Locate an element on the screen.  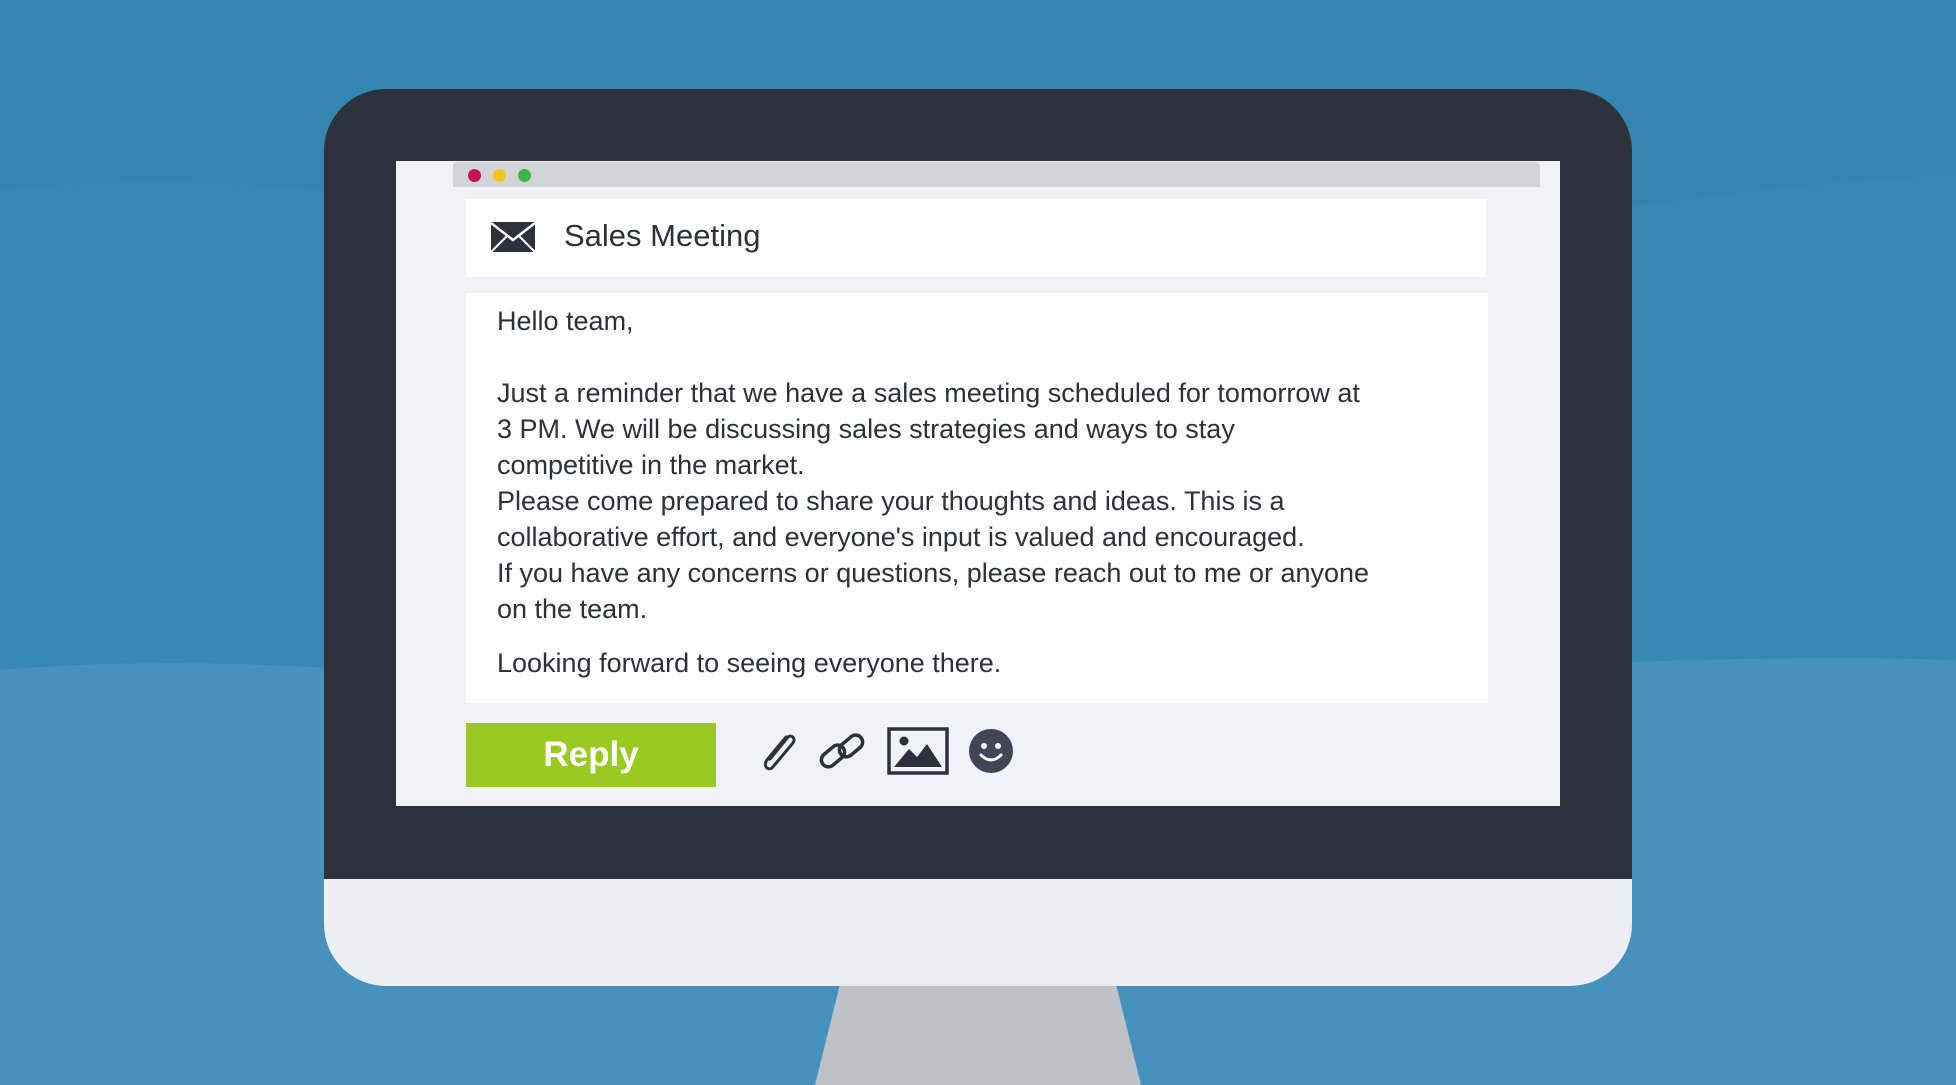
email-subject: Sales Meeting is located at coordinates (662, 235).